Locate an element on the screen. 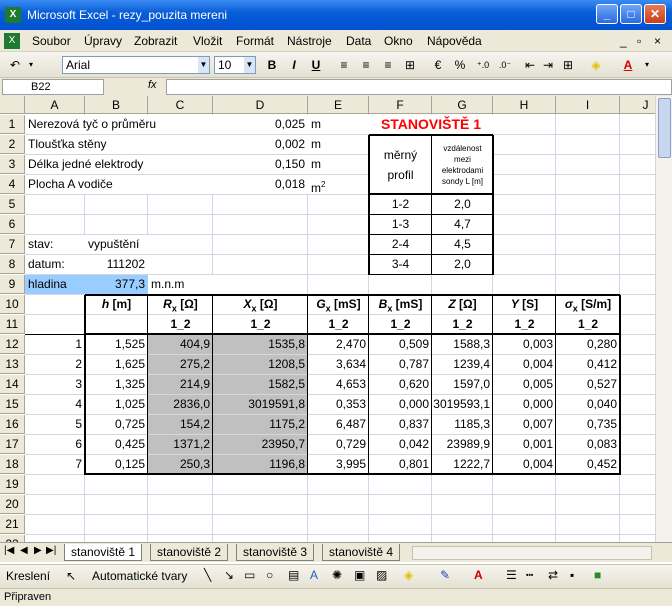 The height and width of the screenshot is (606, 672). prev-sheet-icon: ◀ is located at coordinates (24, 550).